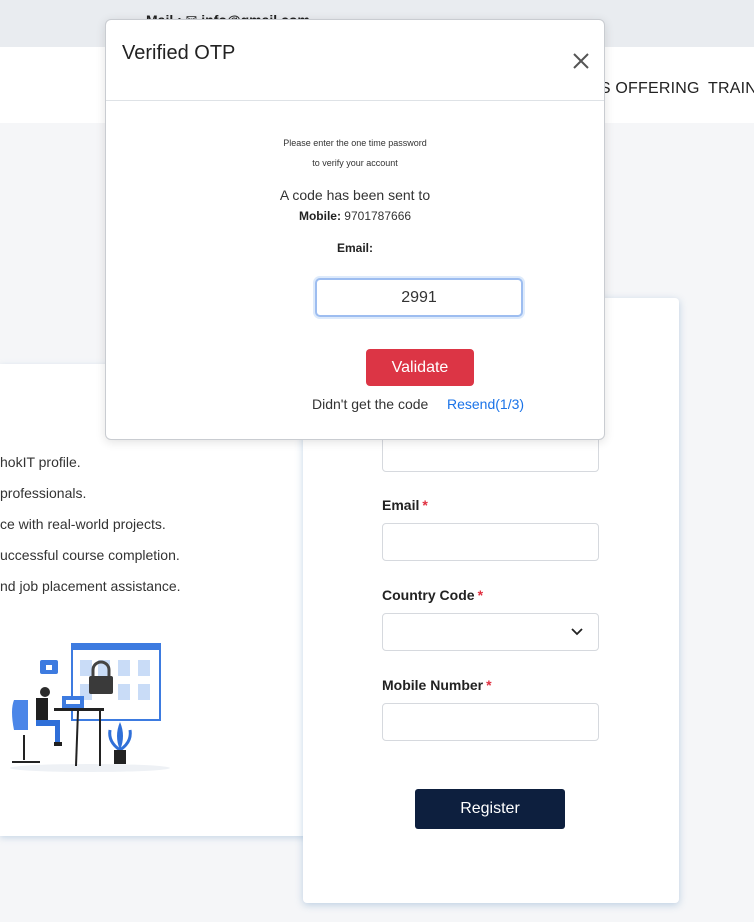 The height and width of the screenshot is (922, 754). I want to click on nav-item-training: TRAIN, so click(731, 89).